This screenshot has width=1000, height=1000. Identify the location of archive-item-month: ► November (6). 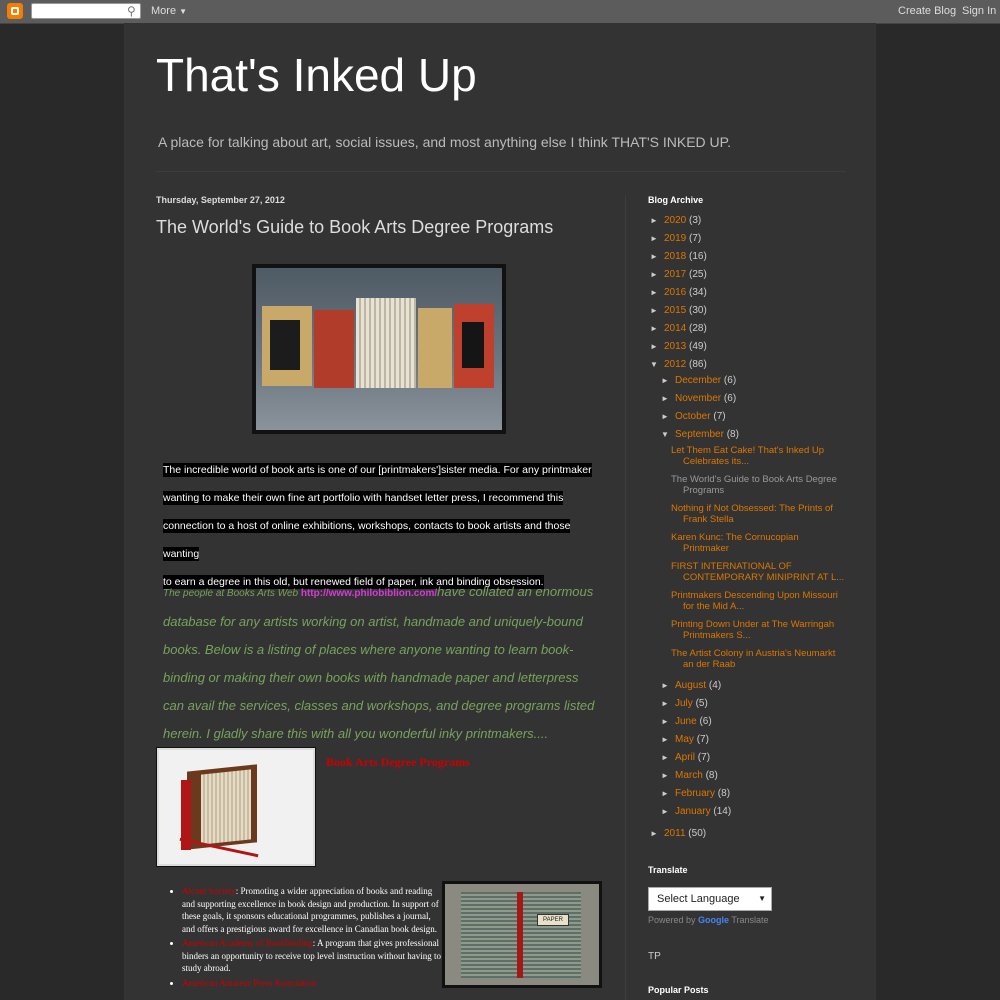
(698, 398).